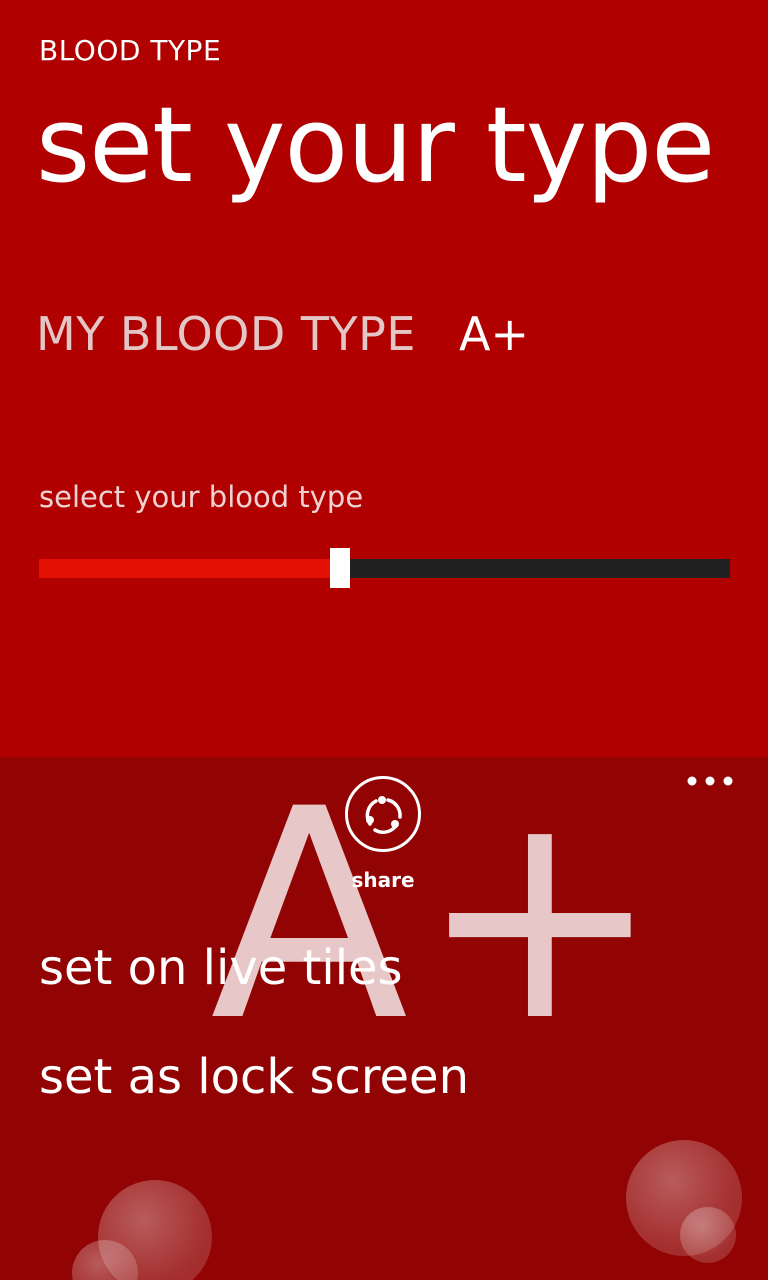 This screenshot has height=1280, width=768. What do you see at coordinates (708, 1235) in the screenshot?
I see `bubble` at bounding box center [708, 1235].